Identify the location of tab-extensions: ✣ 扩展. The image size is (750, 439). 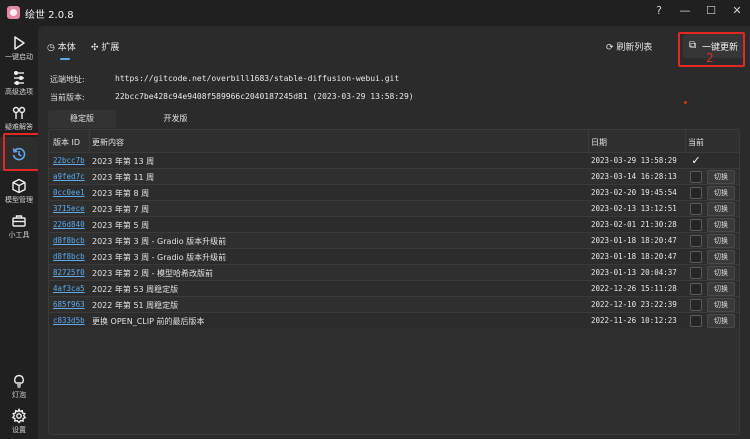
(105, 46).